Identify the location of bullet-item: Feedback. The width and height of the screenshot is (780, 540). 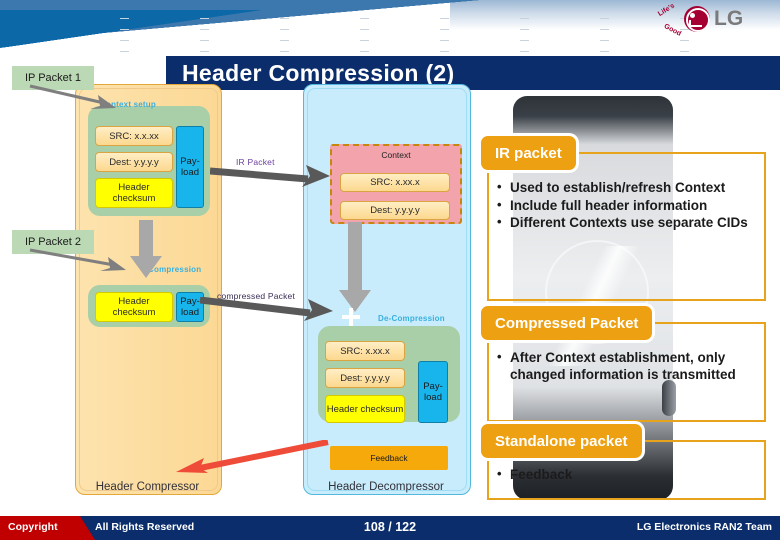
(627, 475).